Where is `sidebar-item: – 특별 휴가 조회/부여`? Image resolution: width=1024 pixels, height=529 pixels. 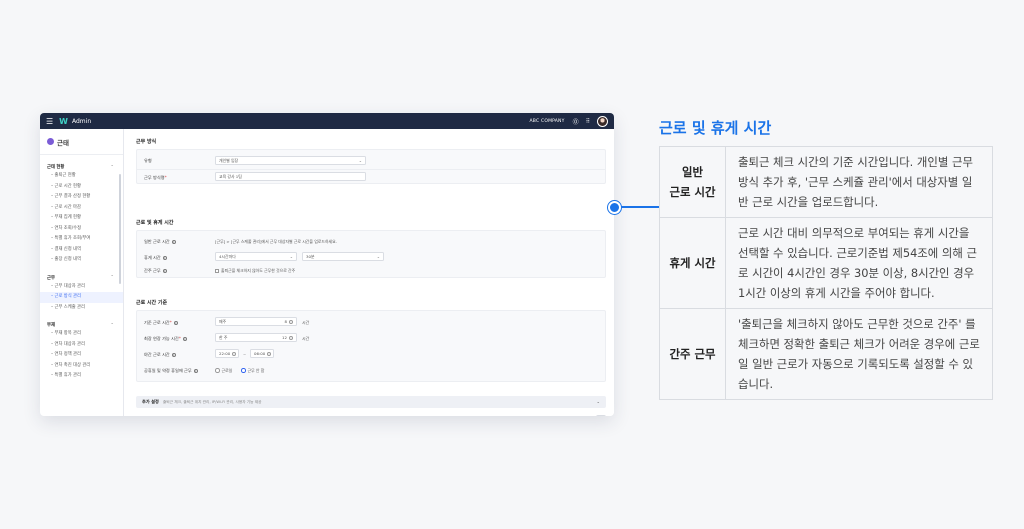
sidebar-item: – 특별 휴가 조회/부여 is located at coordinates (81, 239).